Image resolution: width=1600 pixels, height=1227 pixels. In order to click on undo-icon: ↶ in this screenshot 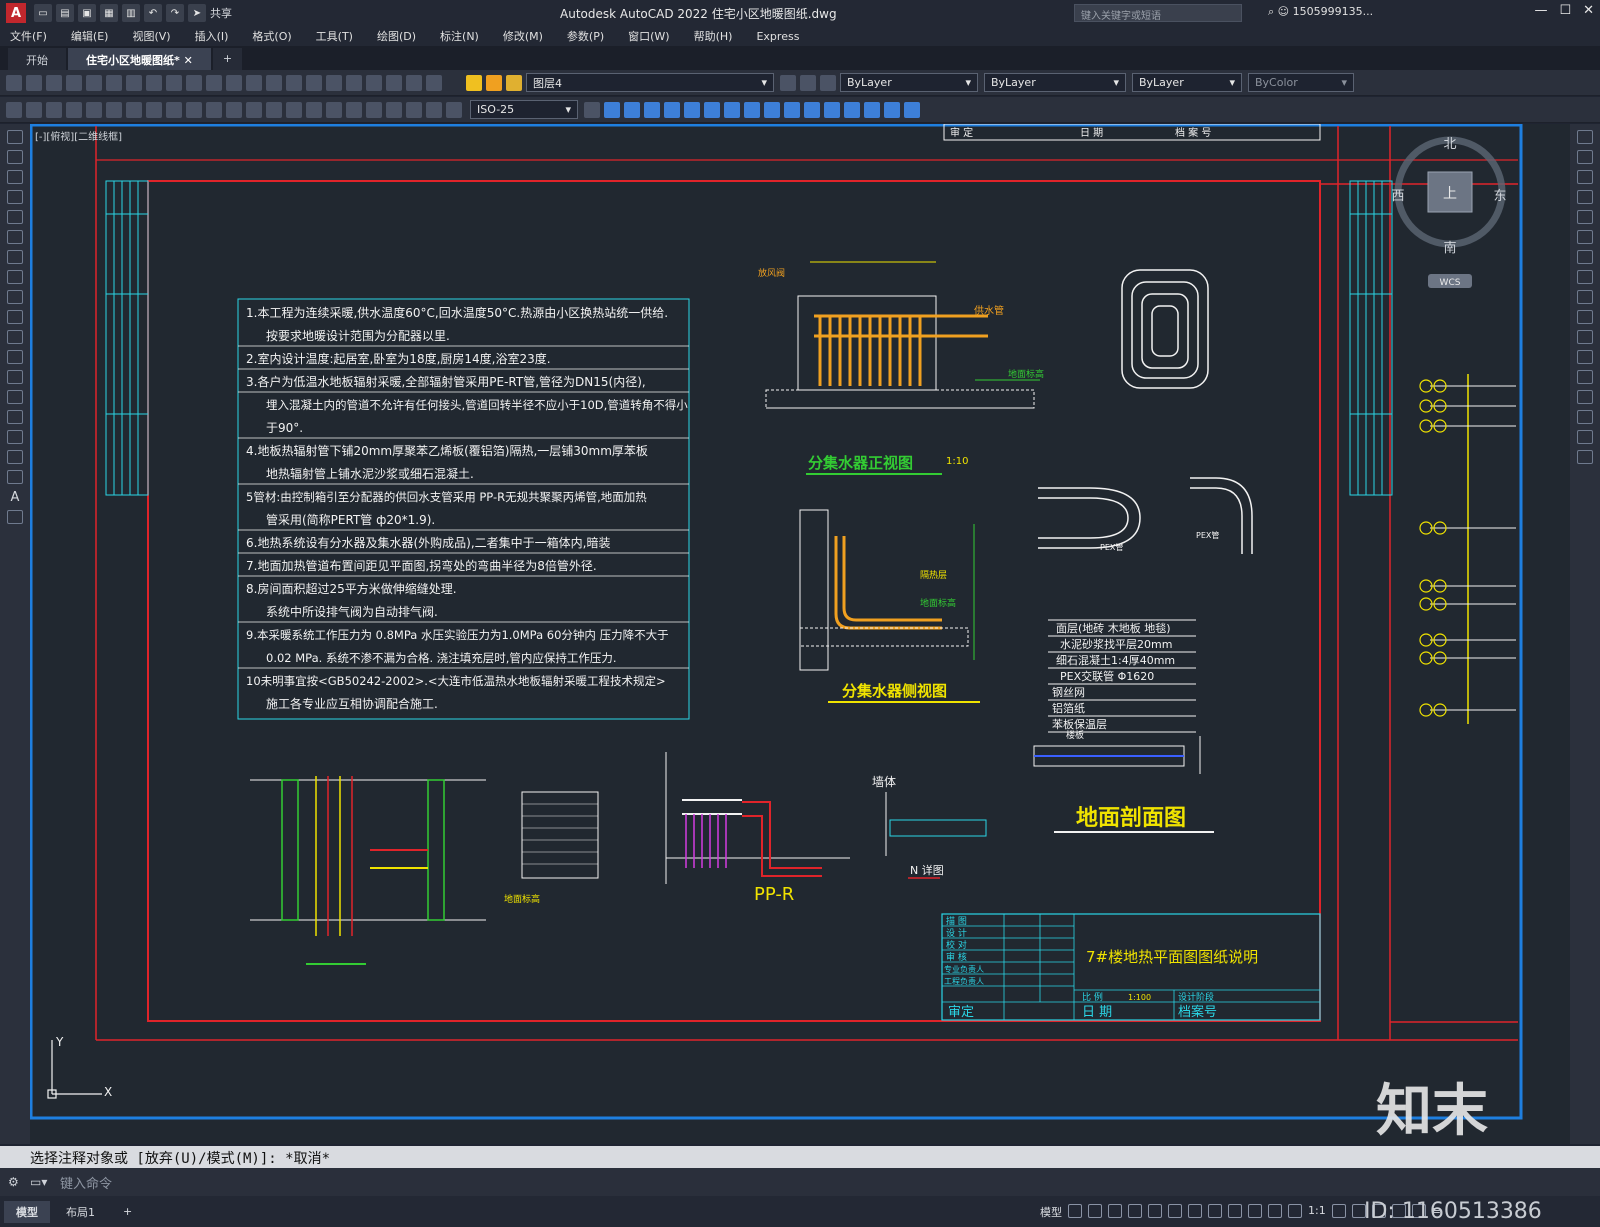, I will do `click(153, 13)`.